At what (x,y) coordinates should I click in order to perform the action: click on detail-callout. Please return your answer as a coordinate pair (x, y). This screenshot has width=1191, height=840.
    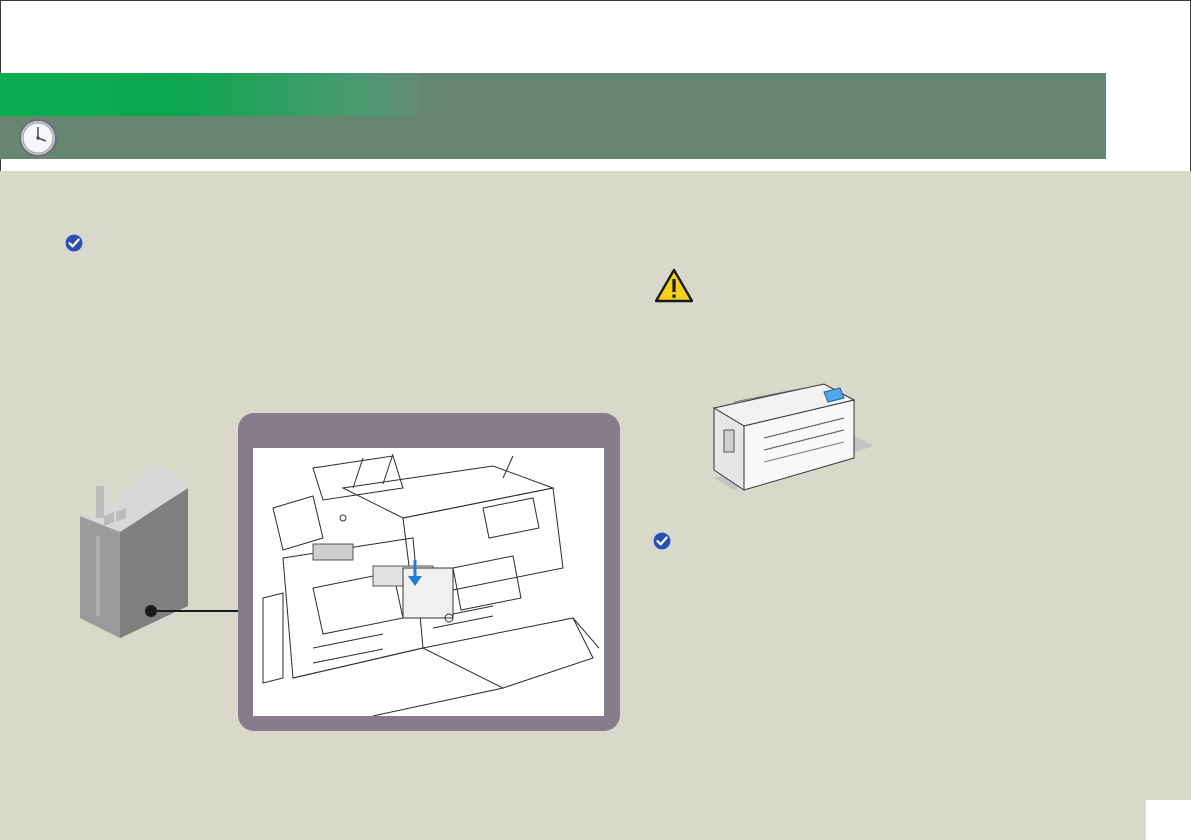
    Looking at the image, I should click on (429, 572).